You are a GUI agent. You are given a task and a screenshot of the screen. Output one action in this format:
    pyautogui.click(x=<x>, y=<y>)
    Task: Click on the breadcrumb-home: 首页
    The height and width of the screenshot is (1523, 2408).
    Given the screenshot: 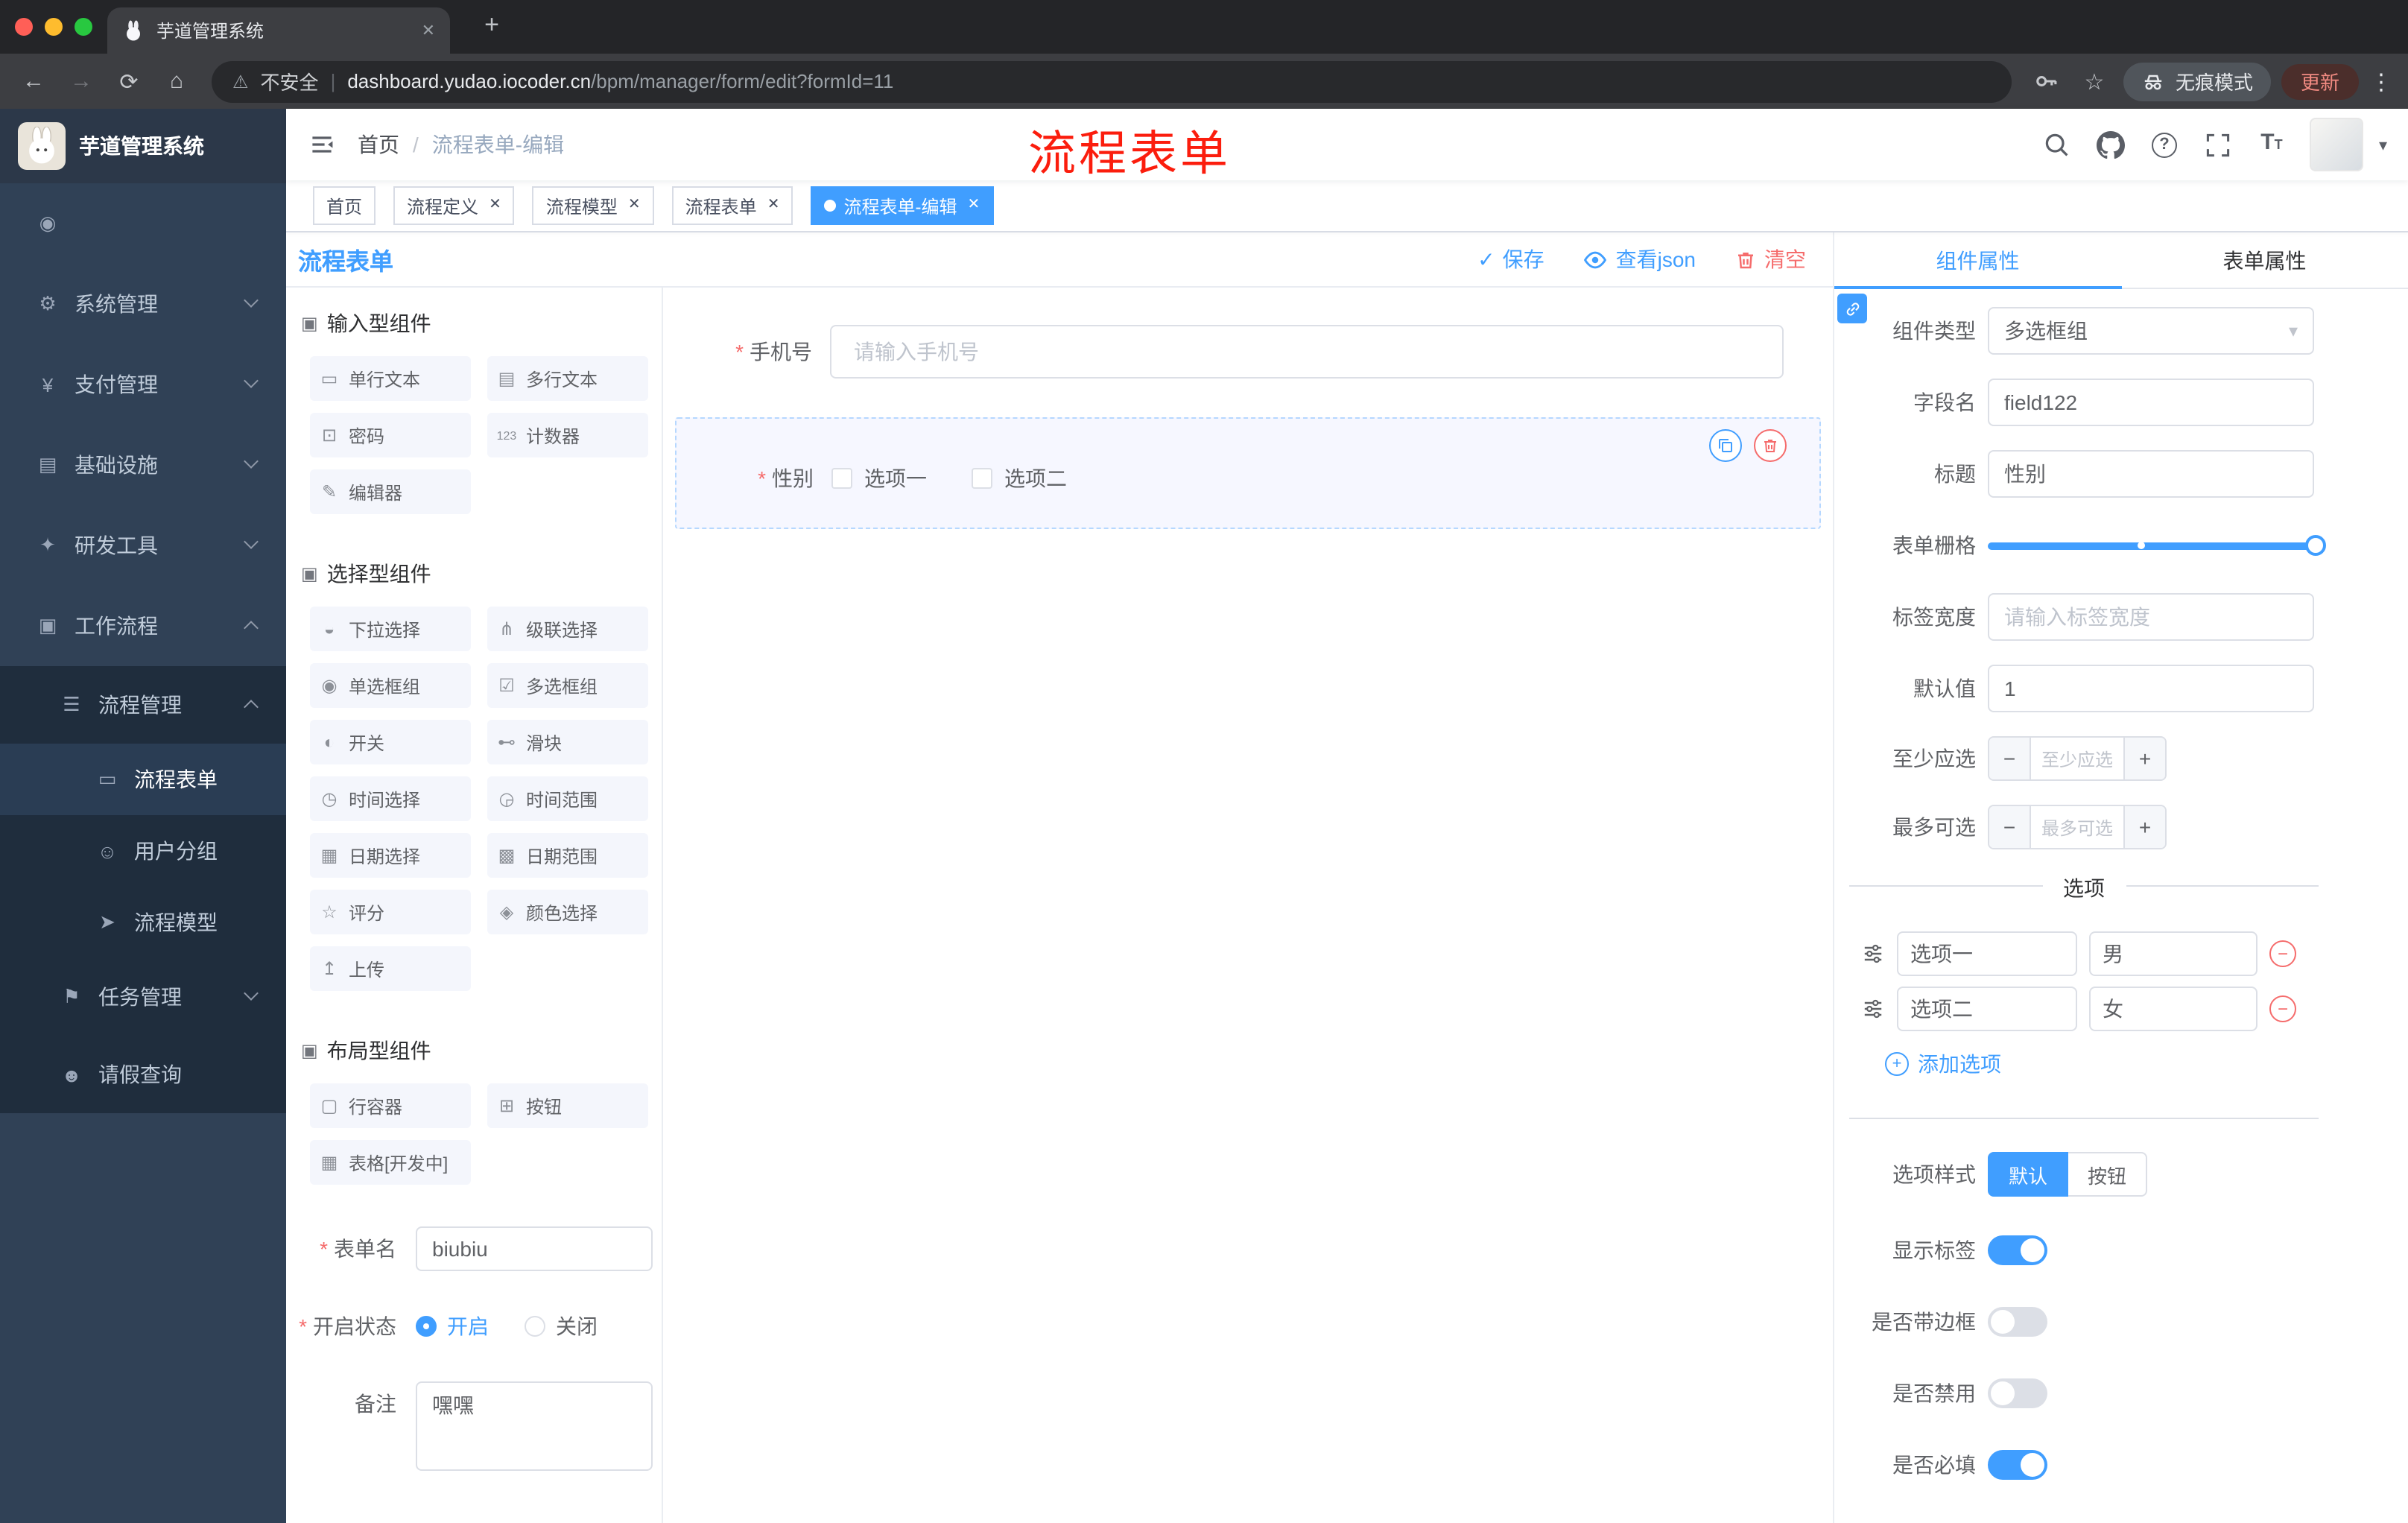 What is the action you would take?
    pyautogui.click(x=378, y=144)
    